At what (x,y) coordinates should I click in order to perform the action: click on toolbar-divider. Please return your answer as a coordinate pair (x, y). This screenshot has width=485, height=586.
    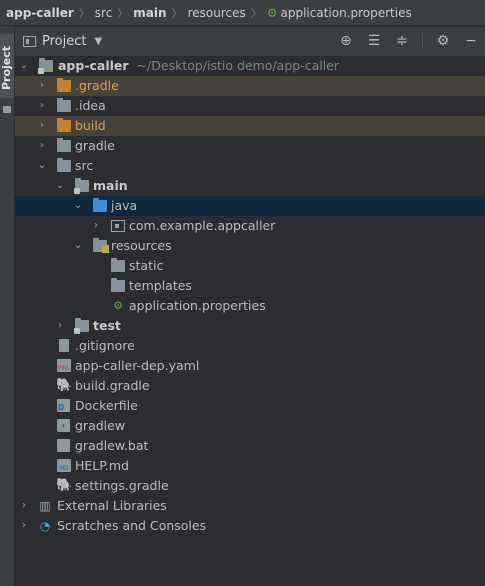
    Looking at the image, I should click on (422, 41).